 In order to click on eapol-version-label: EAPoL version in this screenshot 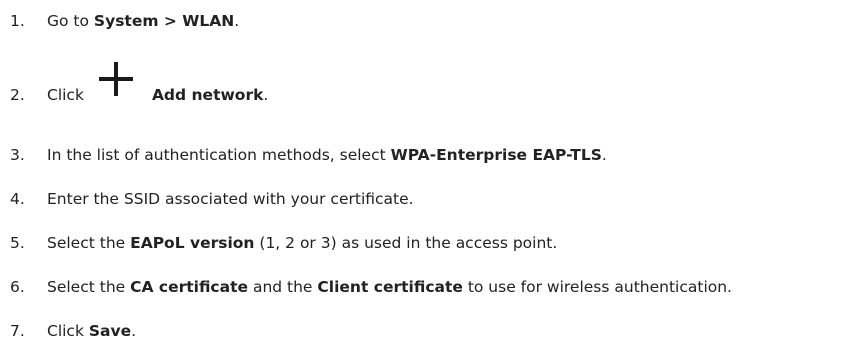, I will do `click(192, 243)`.